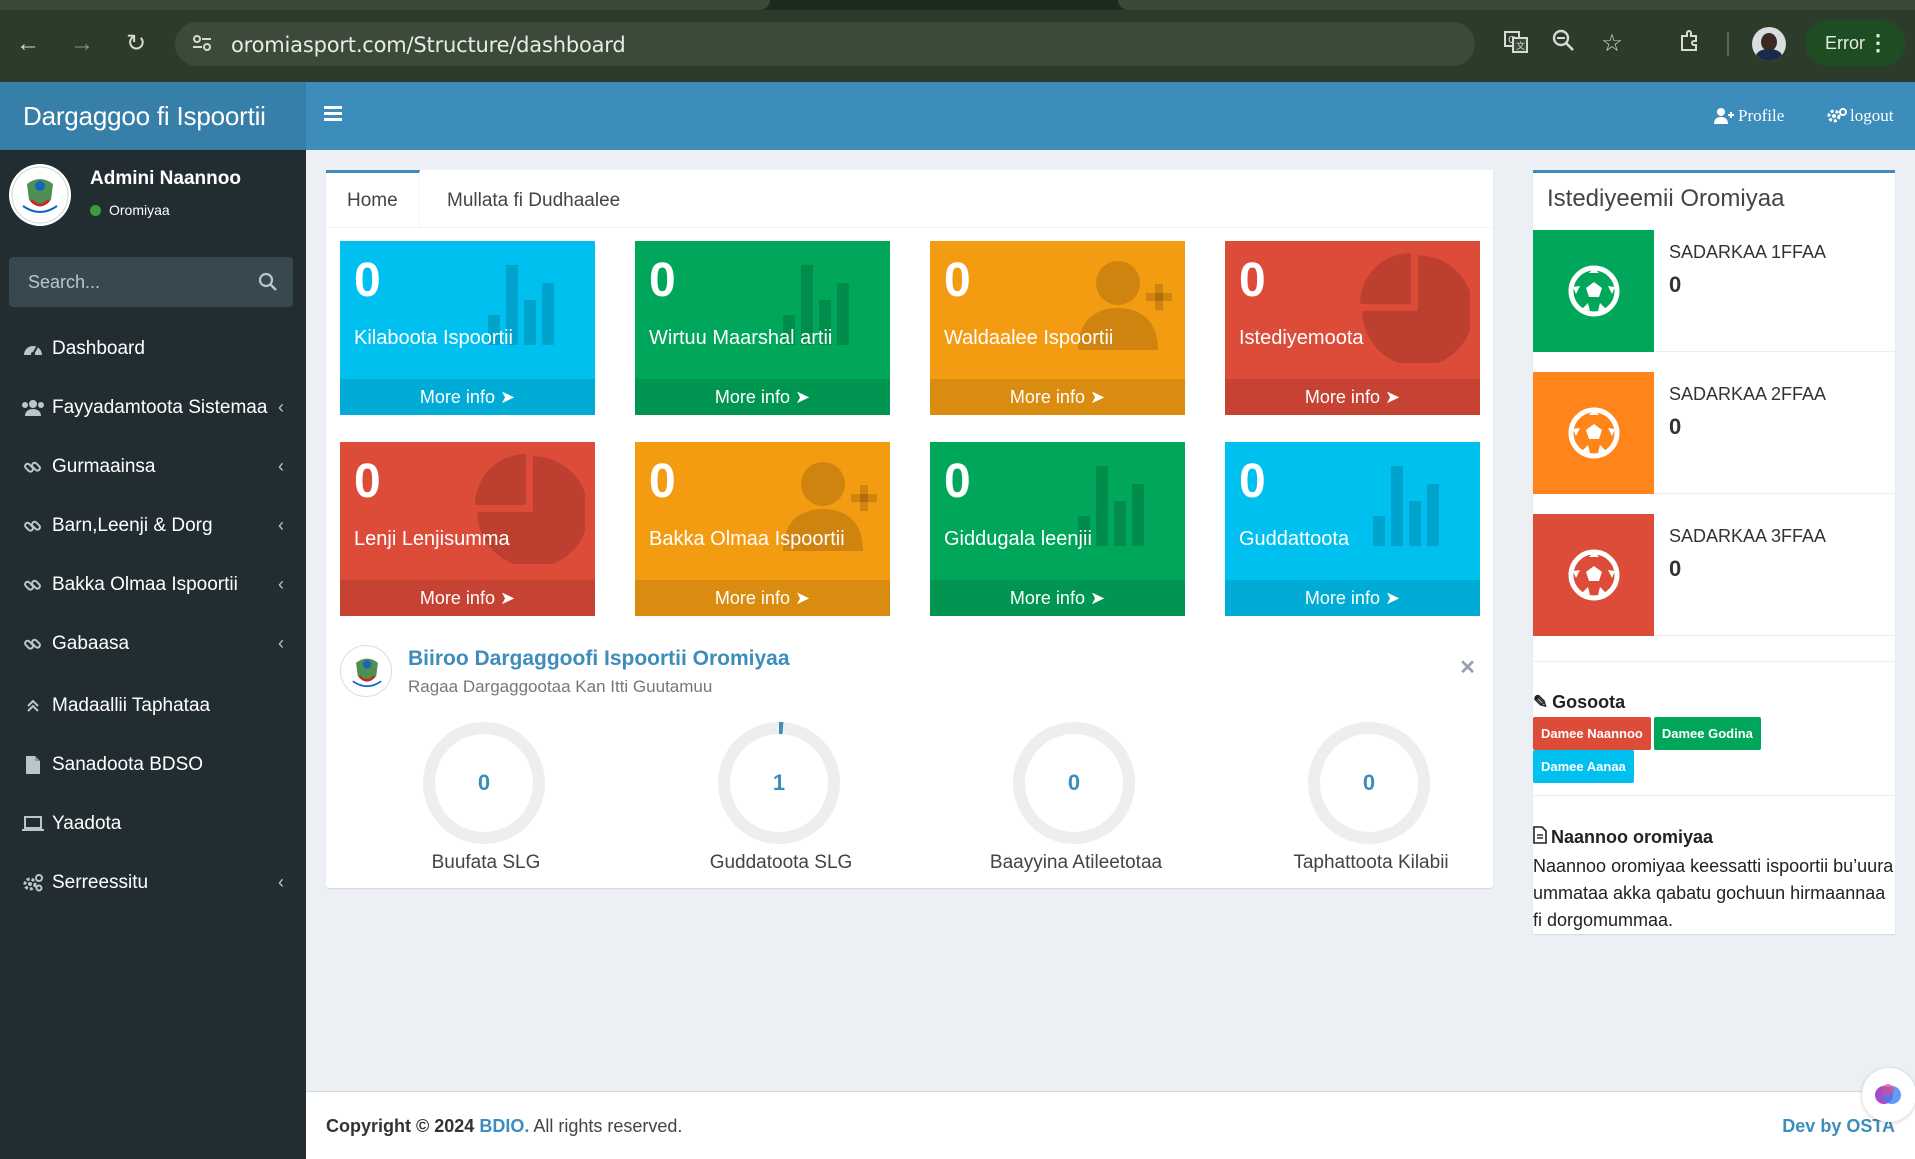  I want to click on knob-value: 1, so click(779, 782).